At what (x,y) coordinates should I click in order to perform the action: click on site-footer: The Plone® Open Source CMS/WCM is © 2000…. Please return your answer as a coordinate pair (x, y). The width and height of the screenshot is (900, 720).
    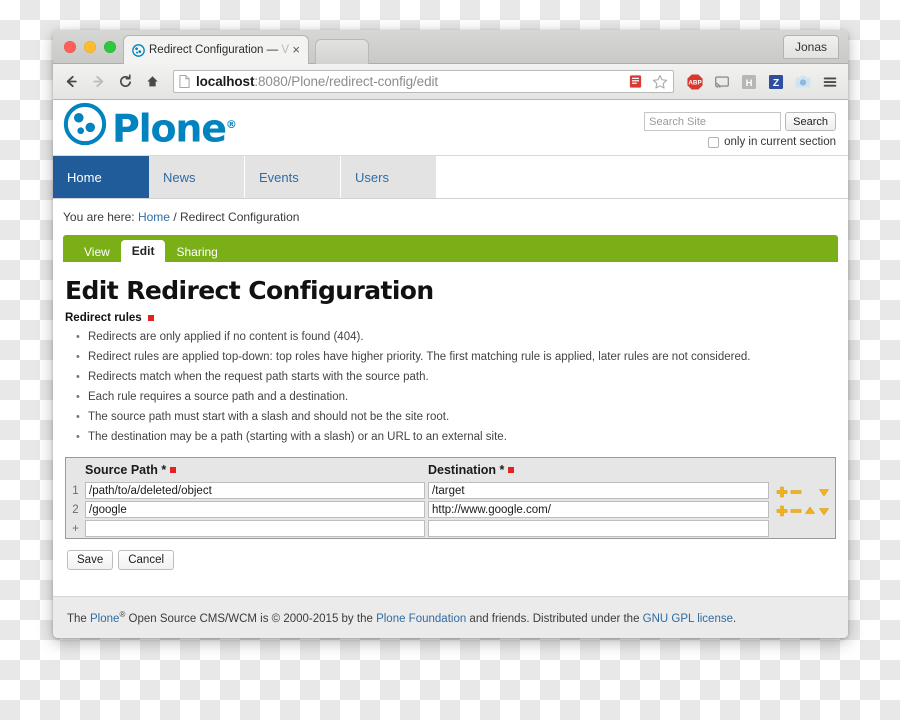
    Looking at the image, I should click on (450, 617).